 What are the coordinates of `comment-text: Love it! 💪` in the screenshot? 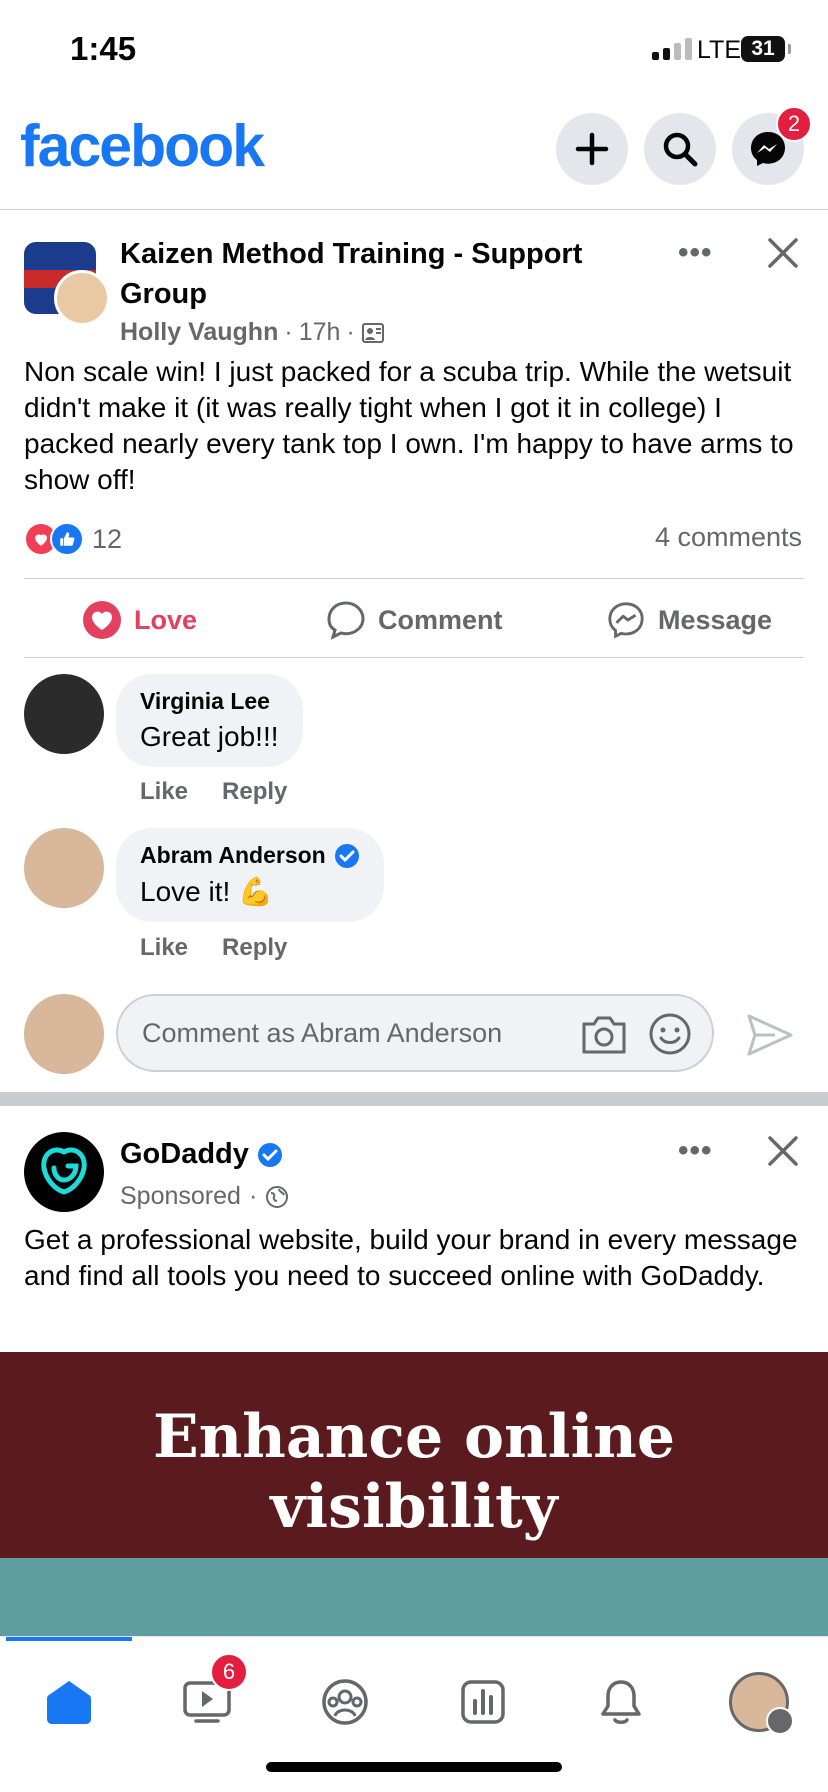 It's located at (206, 891).